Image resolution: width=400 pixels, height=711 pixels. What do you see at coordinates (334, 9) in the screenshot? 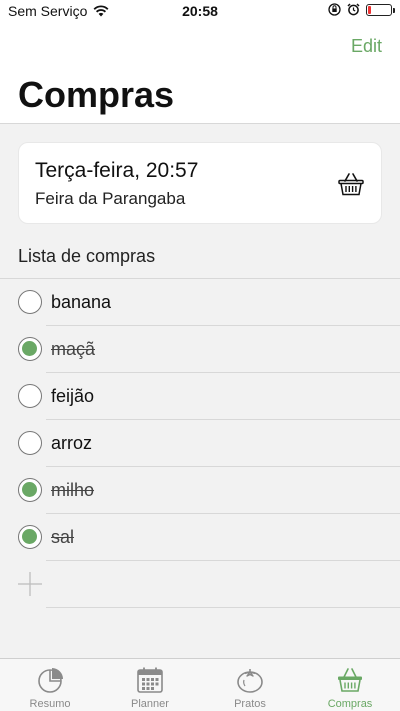
I see `orientation-lock-icon` at bounding box center [334, 9].